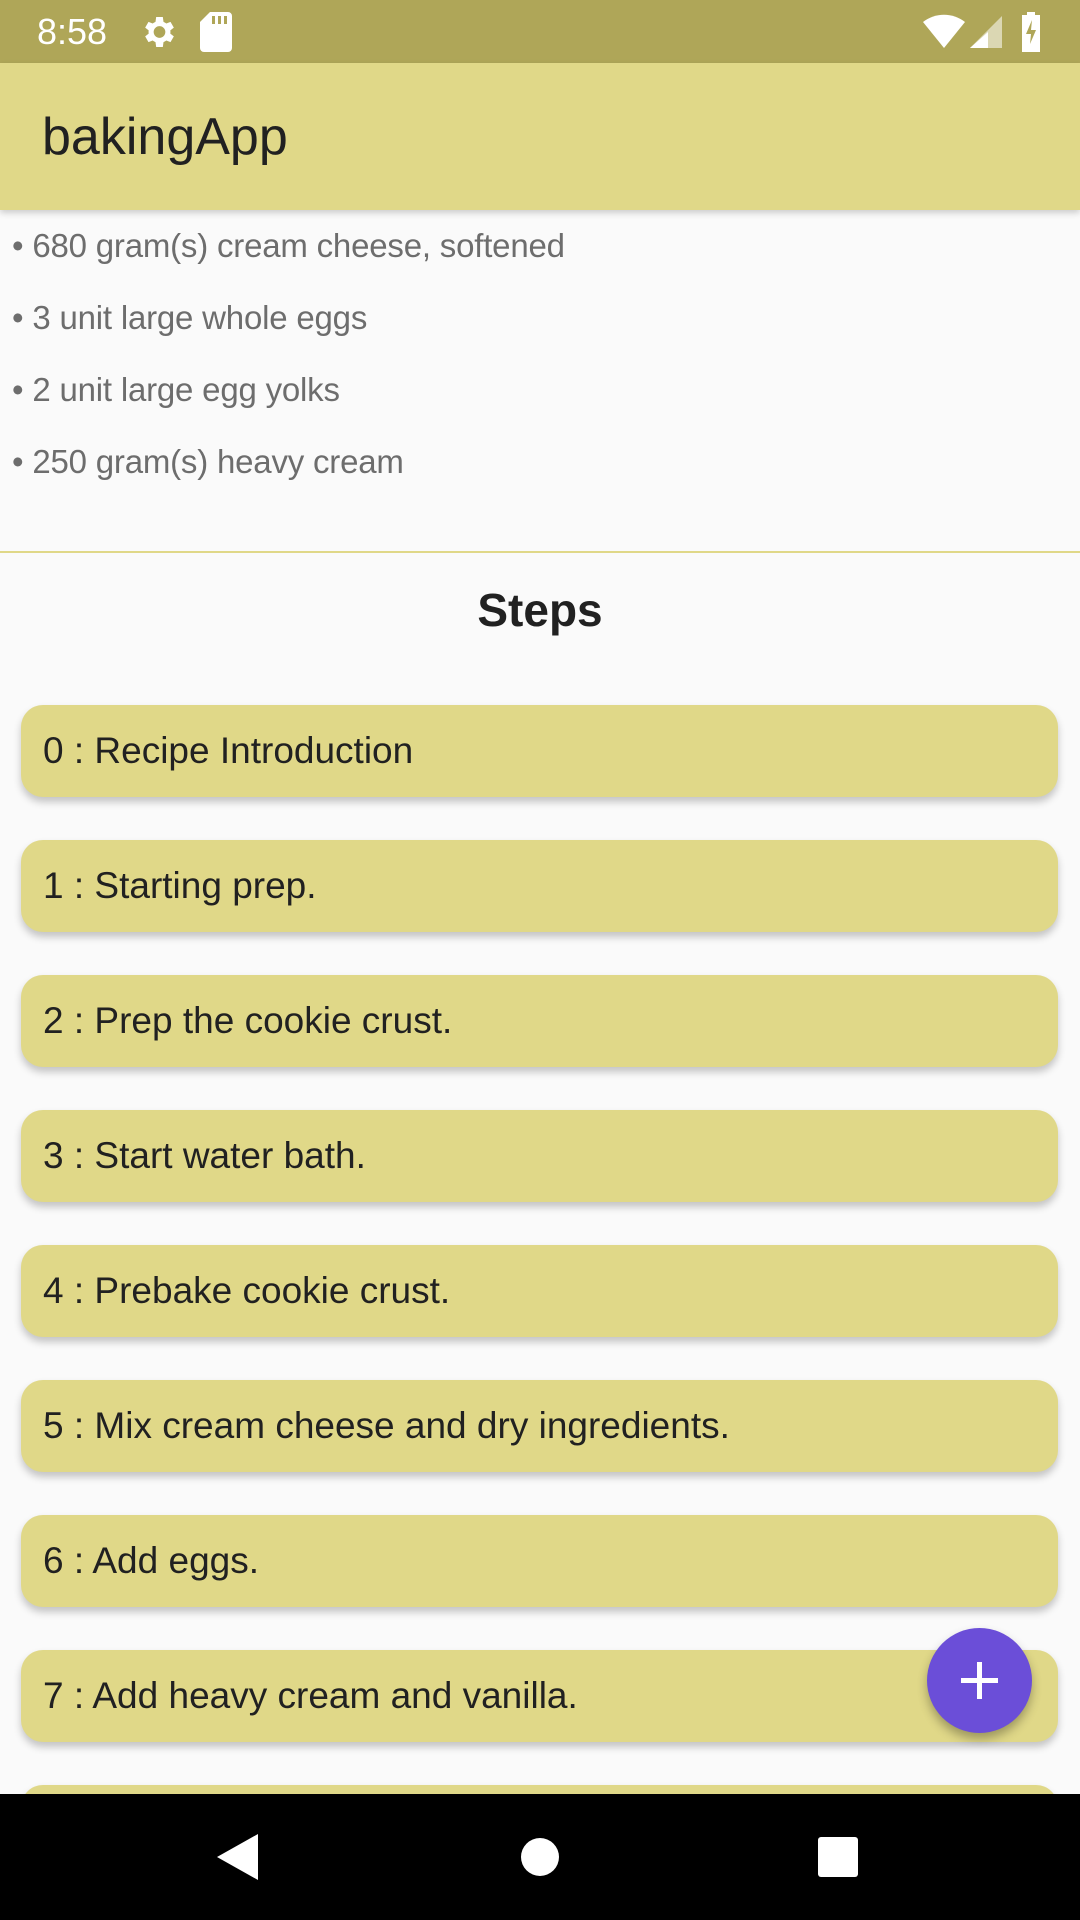  I want to click on sd-card-icon, so click(216, 32).